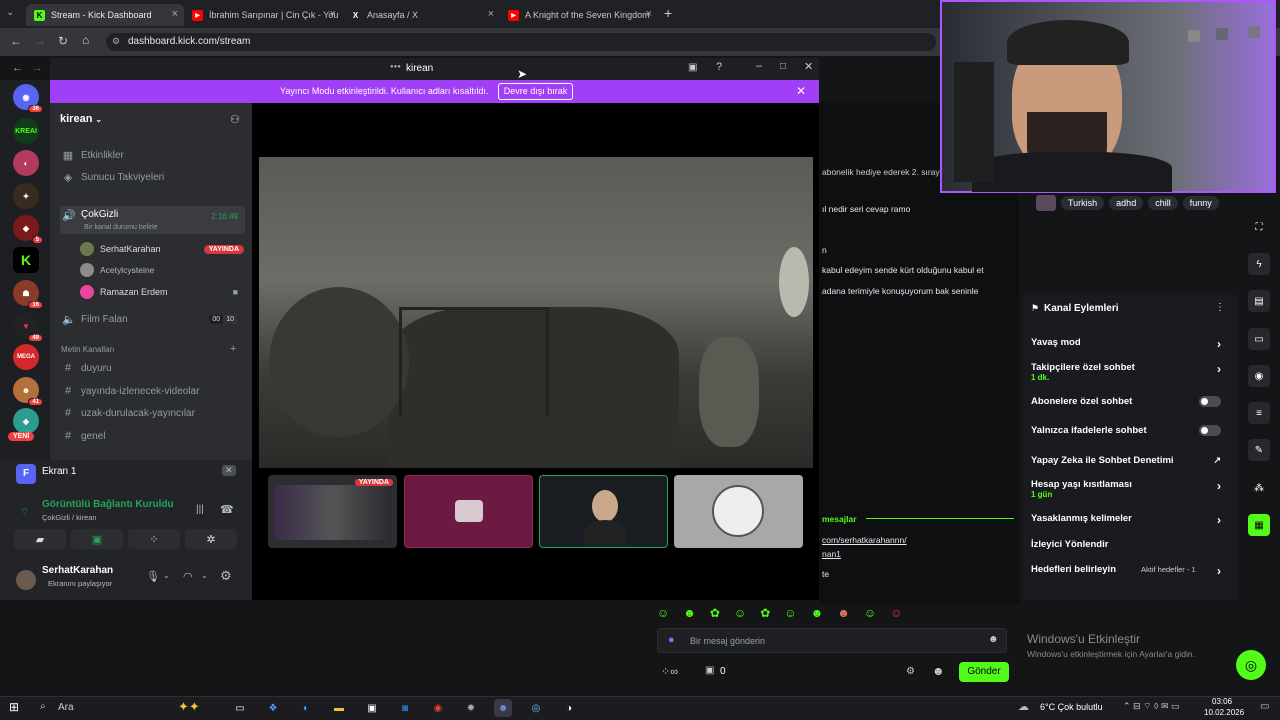 The height and width of the screenshot is (720, 1280). Describe the element at coordinates (87, 349) in the screenshot. I see `category-text-channels: Metin Kanalları` at that location.